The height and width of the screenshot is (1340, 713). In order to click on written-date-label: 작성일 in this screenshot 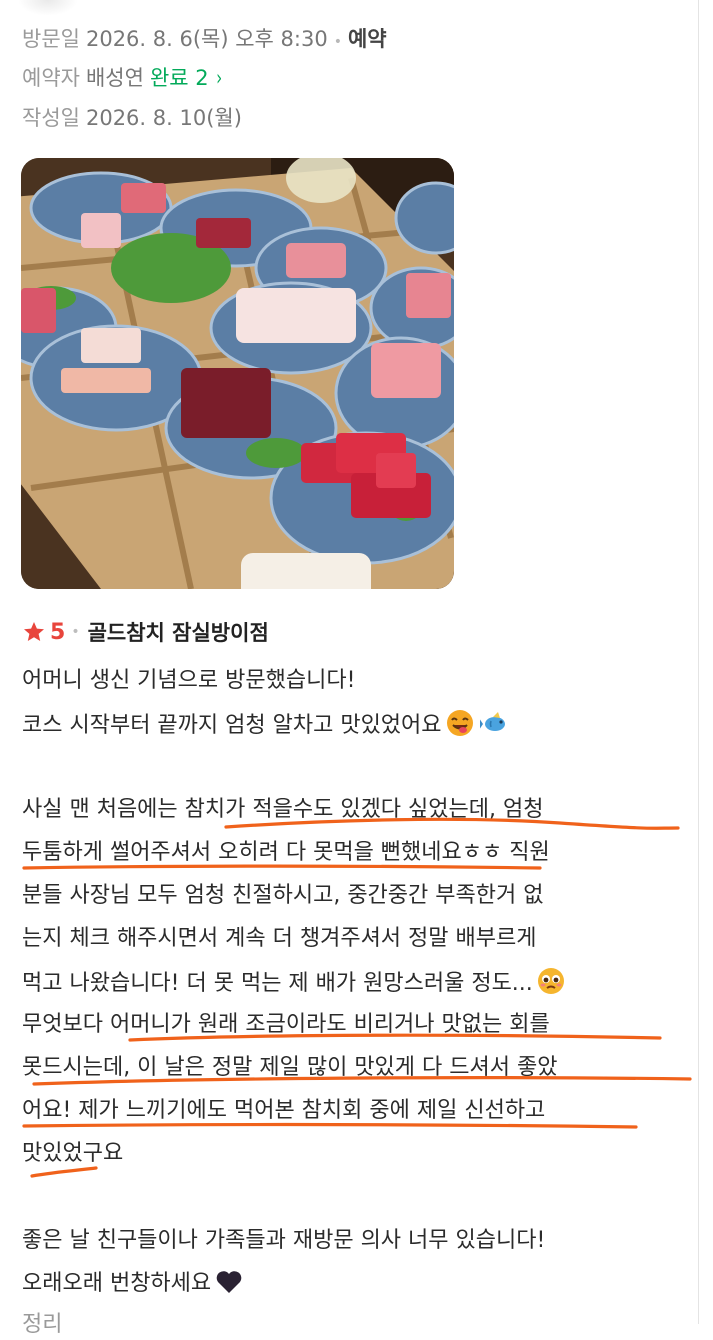, I will do `click(51, 118)`.